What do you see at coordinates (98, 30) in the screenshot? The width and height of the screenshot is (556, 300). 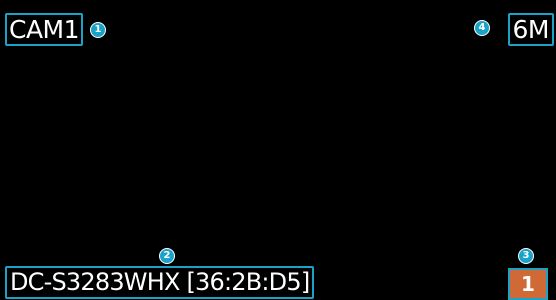 I see `callout-marker-1: 1` at bounding box center [98, 30].